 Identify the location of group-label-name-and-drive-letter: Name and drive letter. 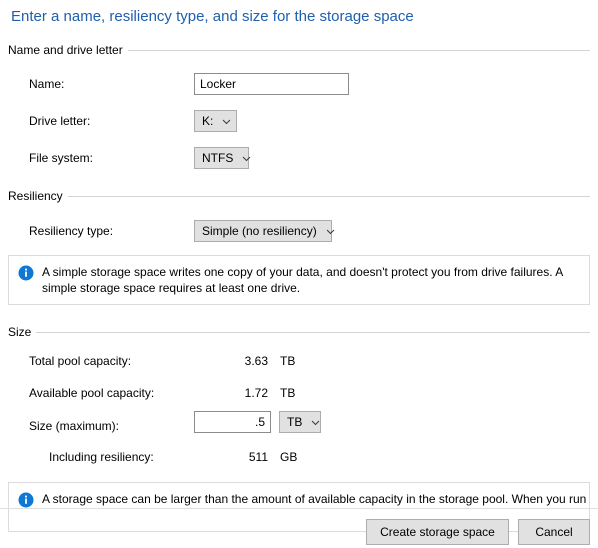
(68, 50).